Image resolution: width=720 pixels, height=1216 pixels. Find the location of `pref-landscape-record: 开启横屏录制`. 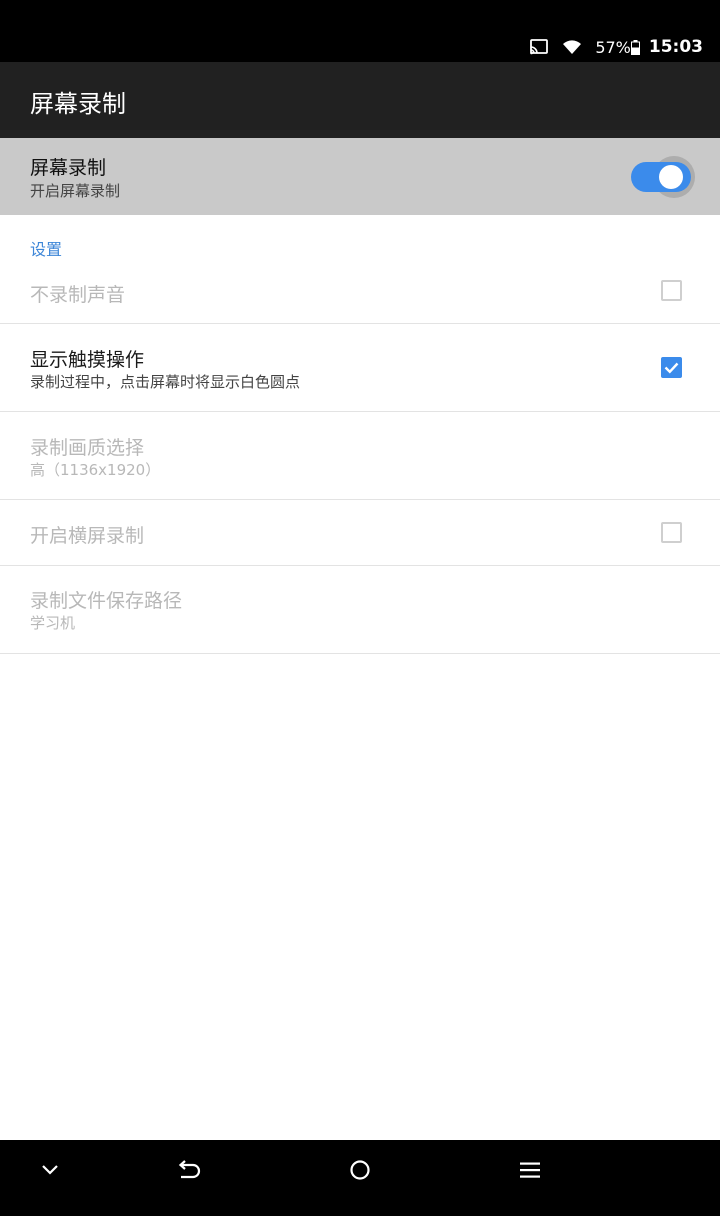

pref-landscape-record: 开启横屏录制 is located at coordinates (360, 533).